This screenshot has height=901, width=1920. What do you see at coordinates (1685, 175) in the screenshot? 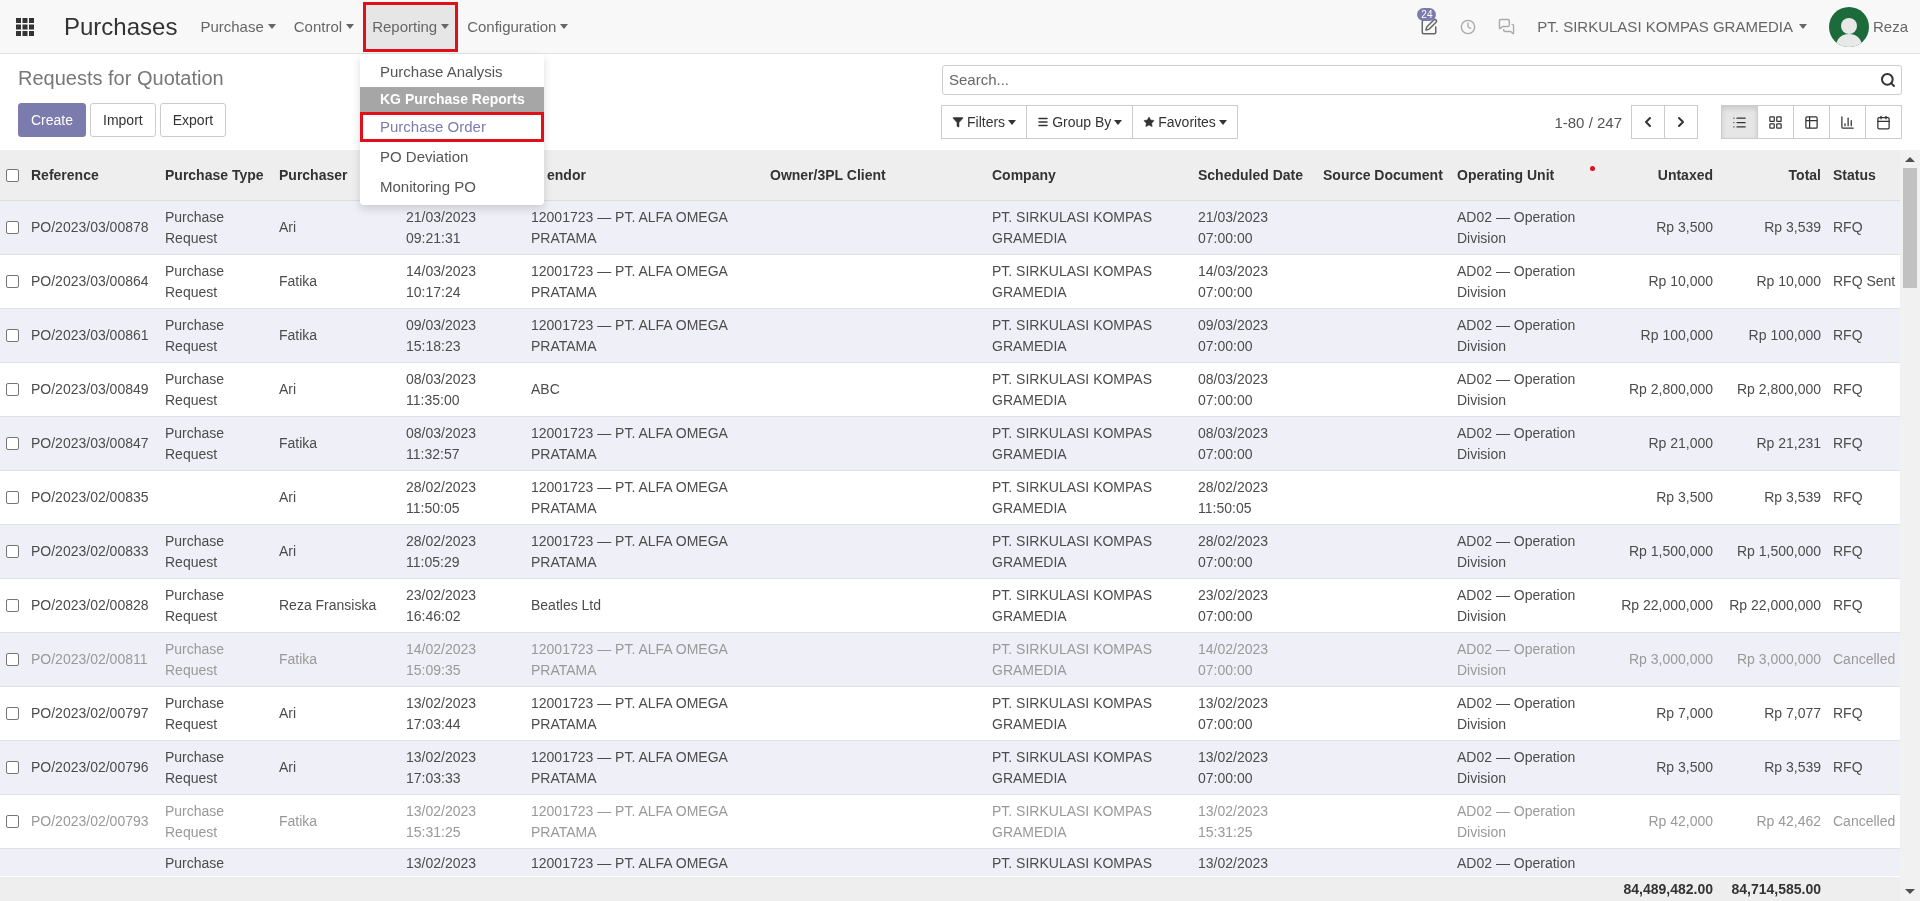
I see `column-header: Untaxed` at bounding box center [1685, 175].